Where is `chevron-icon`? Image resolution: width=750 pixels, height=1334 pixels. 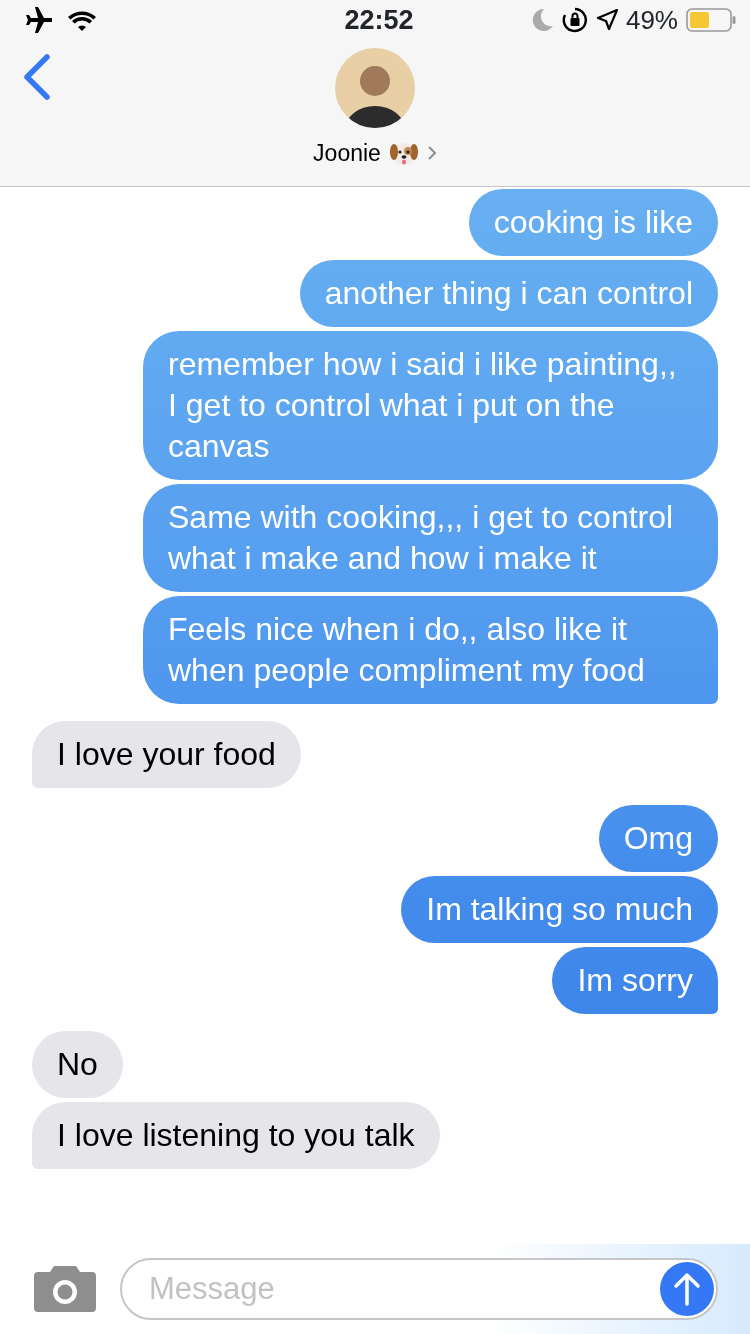
chevron-icon is located at coordinates (431, 153).